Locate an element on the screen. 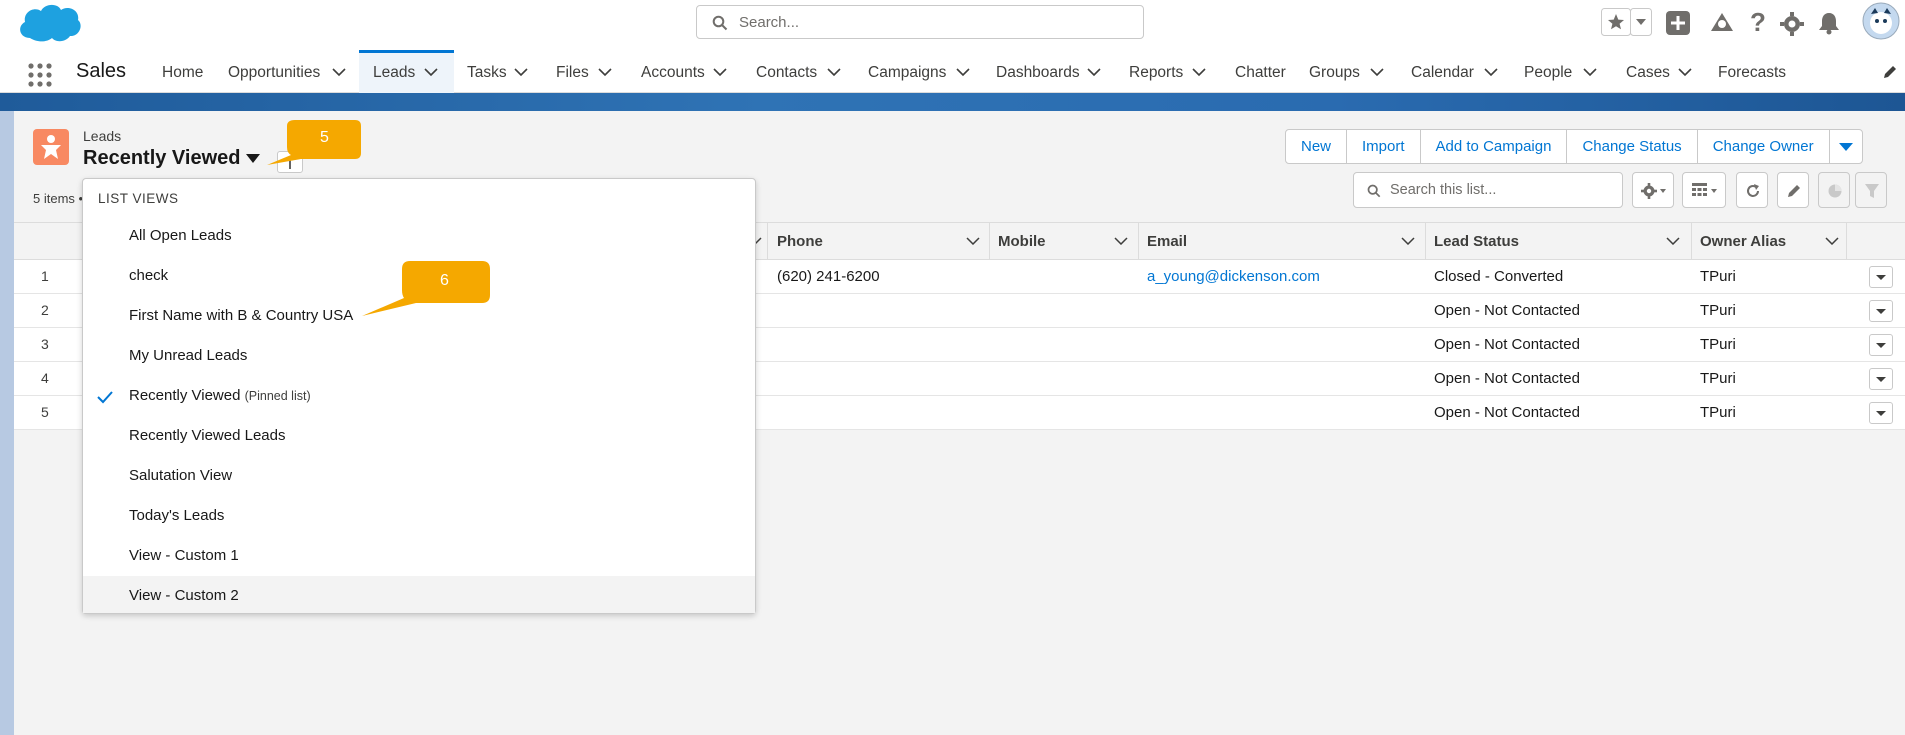  global-header: Search... ? is located at coordinates (952, 25).